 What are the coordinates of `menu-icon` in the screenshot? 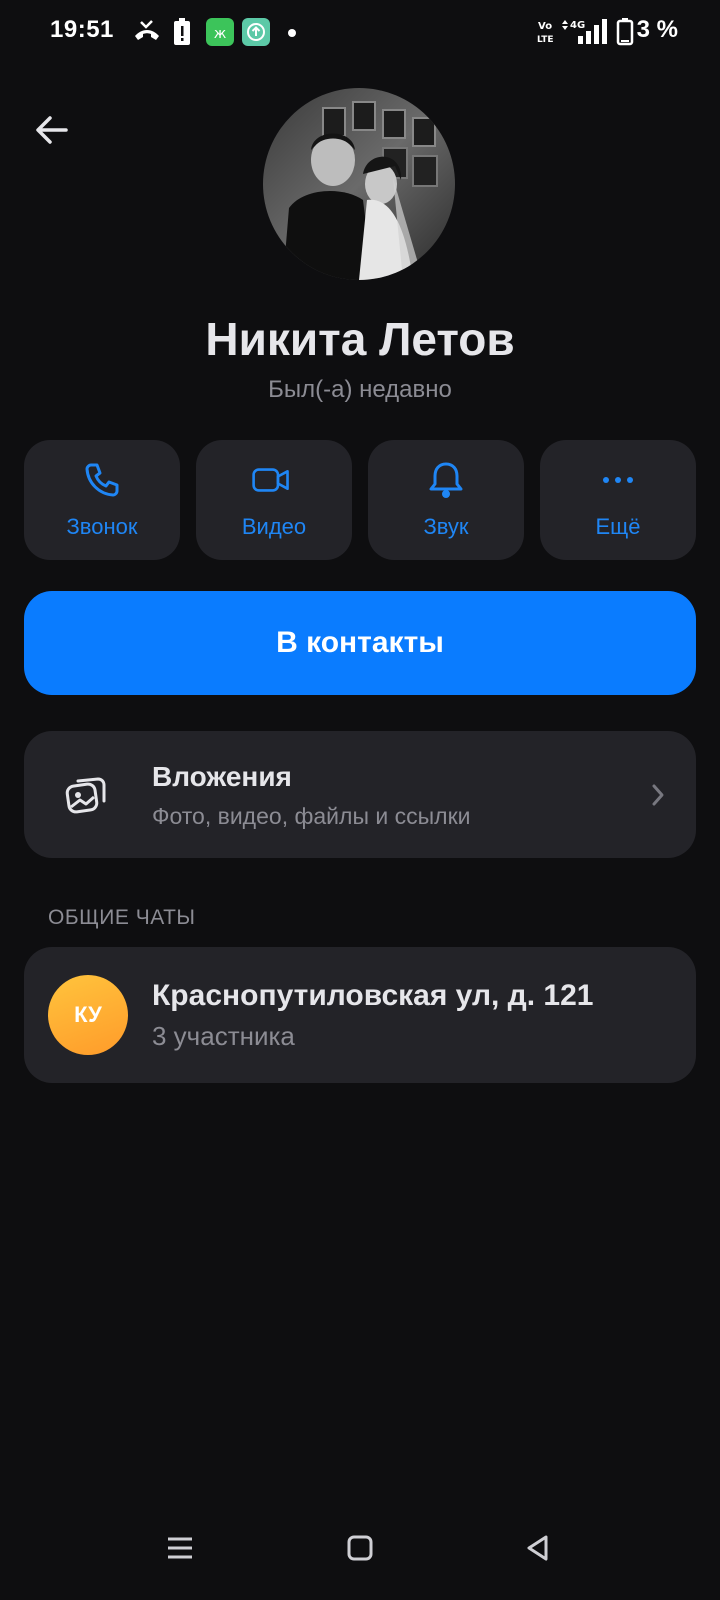 It's located at (180, 1548).